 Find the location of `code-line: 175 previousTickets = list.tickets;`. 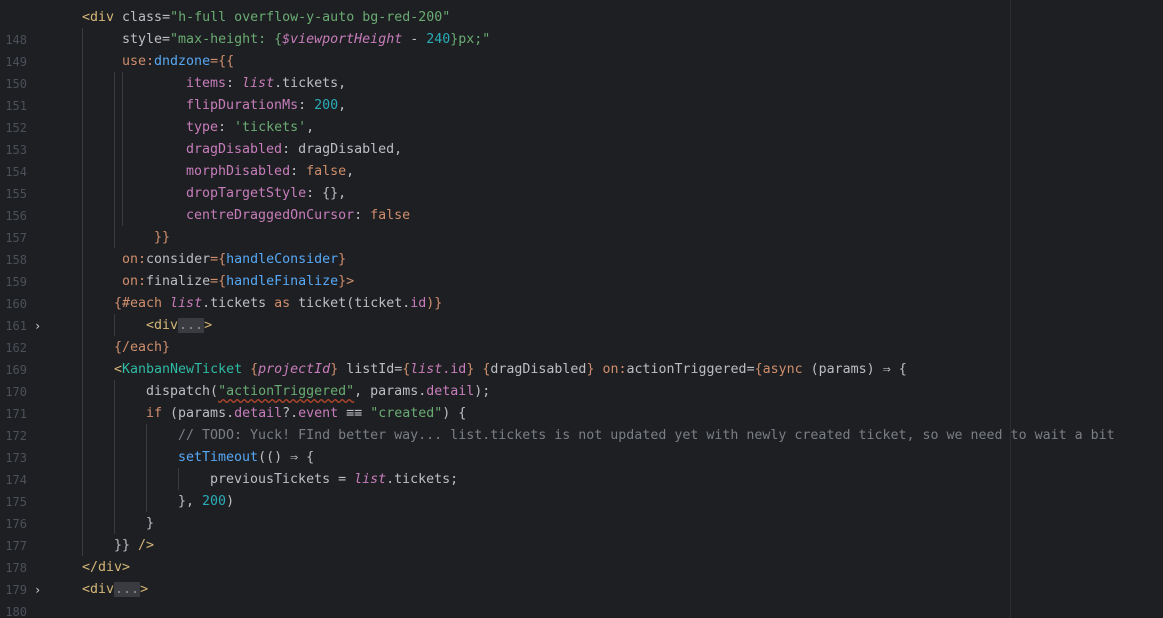

code-line: 175 previousTickets = list.tickets; is located at coordinates (581, 489).